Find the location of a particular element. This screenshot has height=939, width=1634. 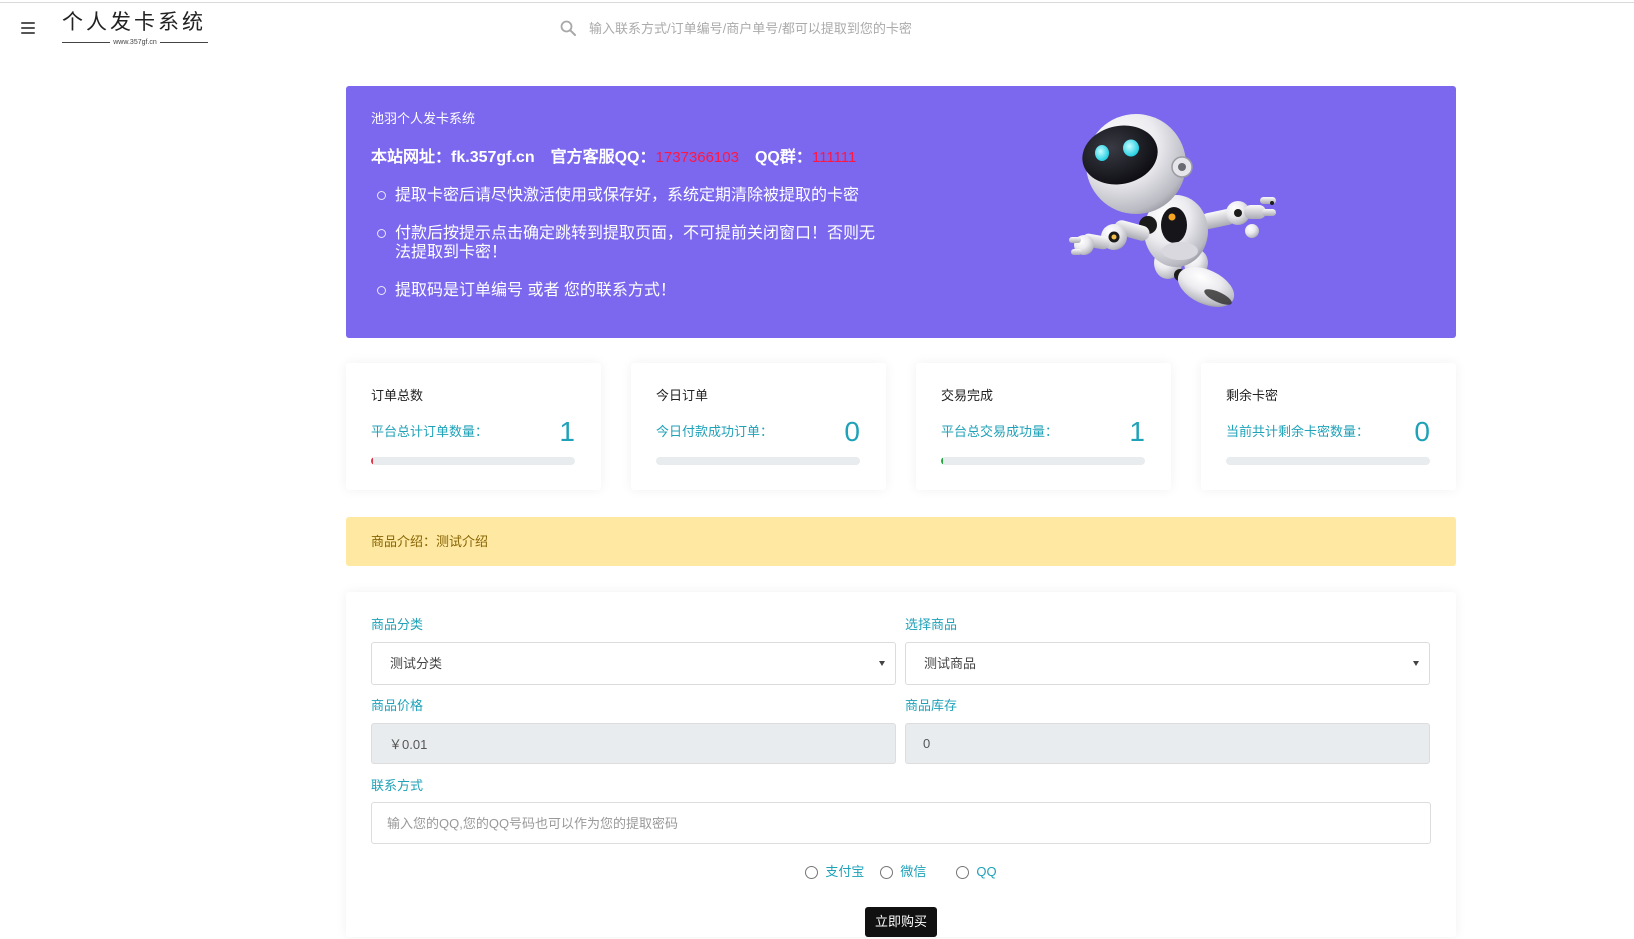

stat-label: 今日付款成功订单： is located at coordinates (715, 431).